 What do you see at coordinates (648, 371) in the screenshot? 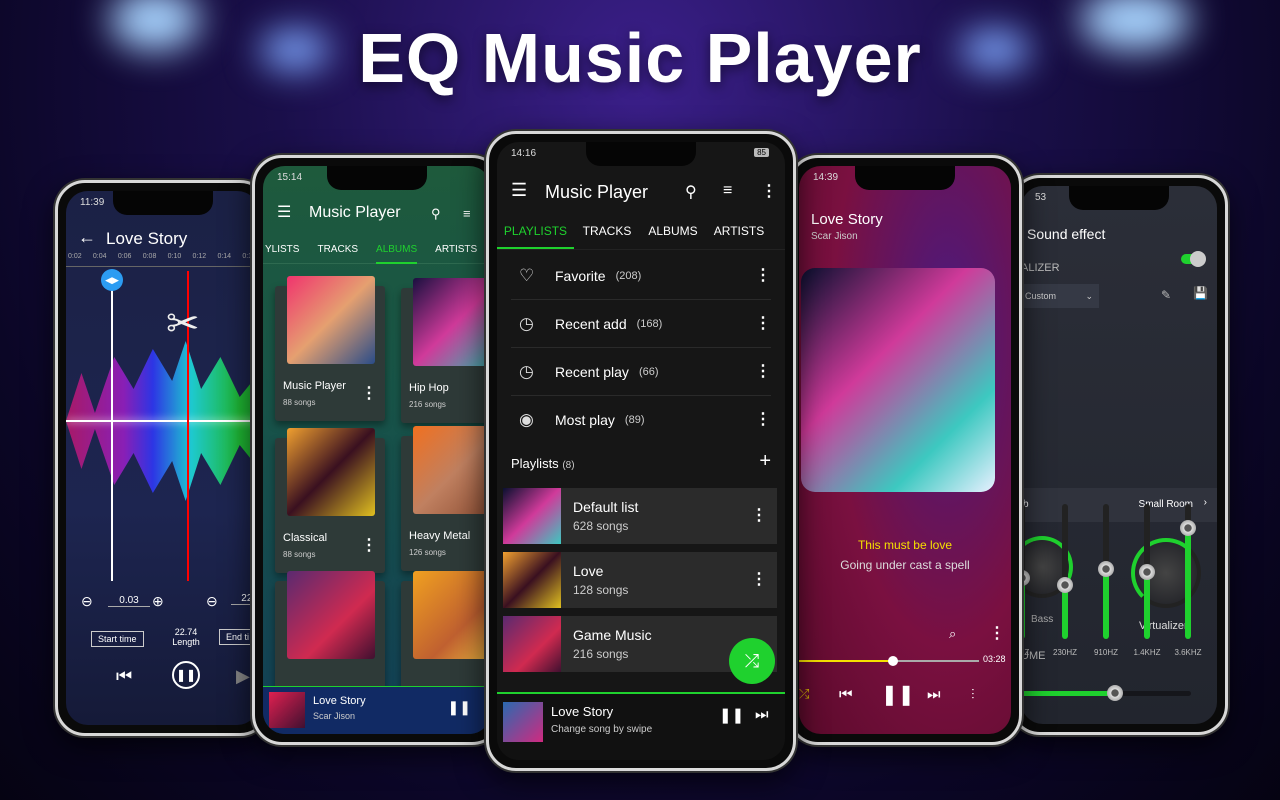
I see `playlist-count: (66)` at bounding box center [648, 371].